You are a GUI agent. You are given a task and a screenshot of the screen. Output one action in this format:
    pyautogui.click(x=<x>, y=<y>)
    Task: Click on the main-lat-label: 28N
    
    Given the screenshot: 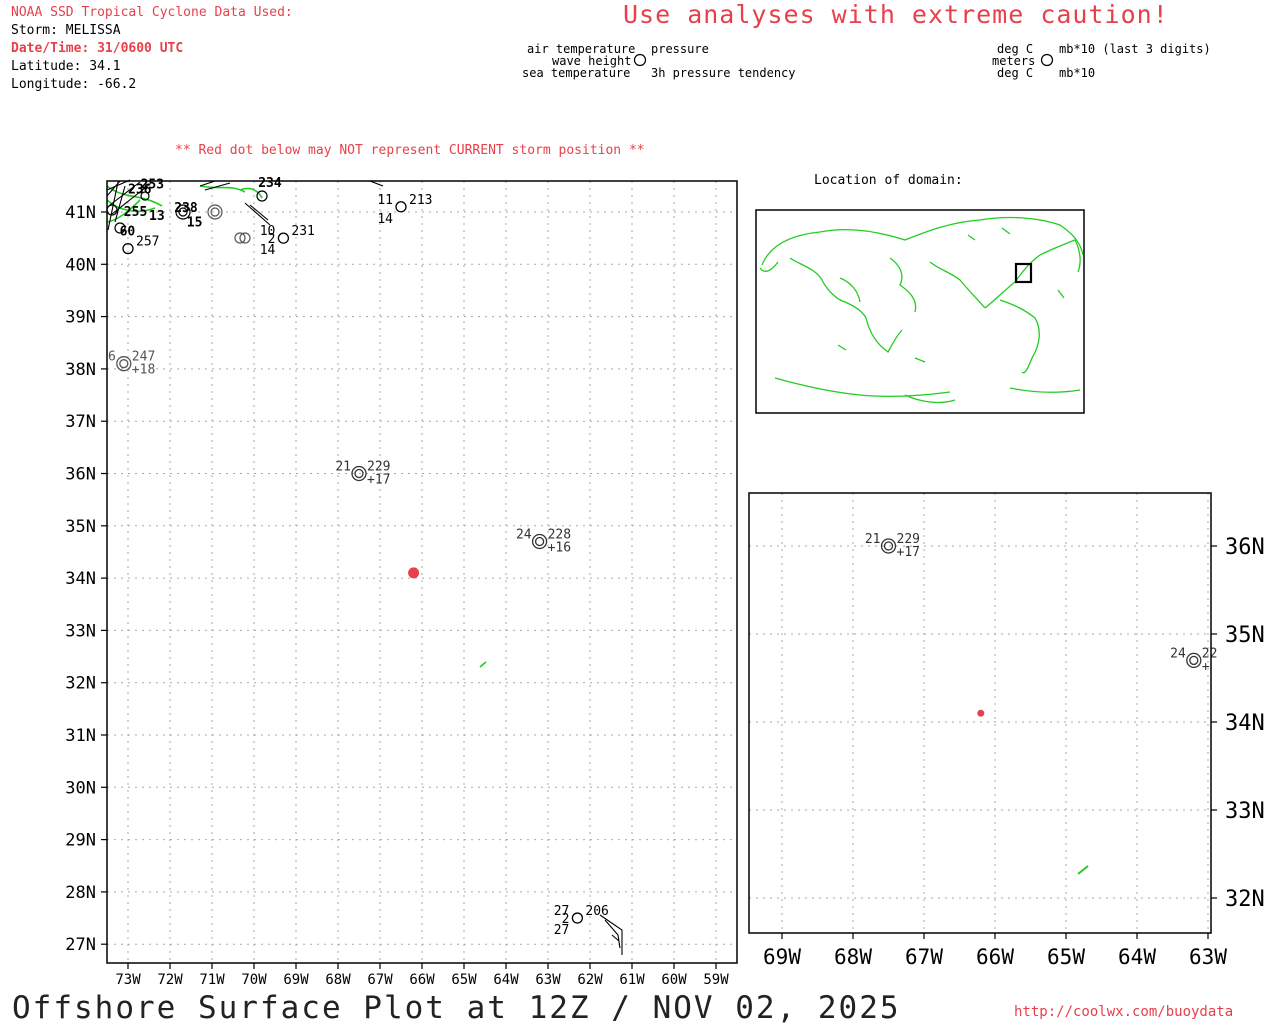 What is the action you would take?
    pyautogui.click(x=80, y=893)
    